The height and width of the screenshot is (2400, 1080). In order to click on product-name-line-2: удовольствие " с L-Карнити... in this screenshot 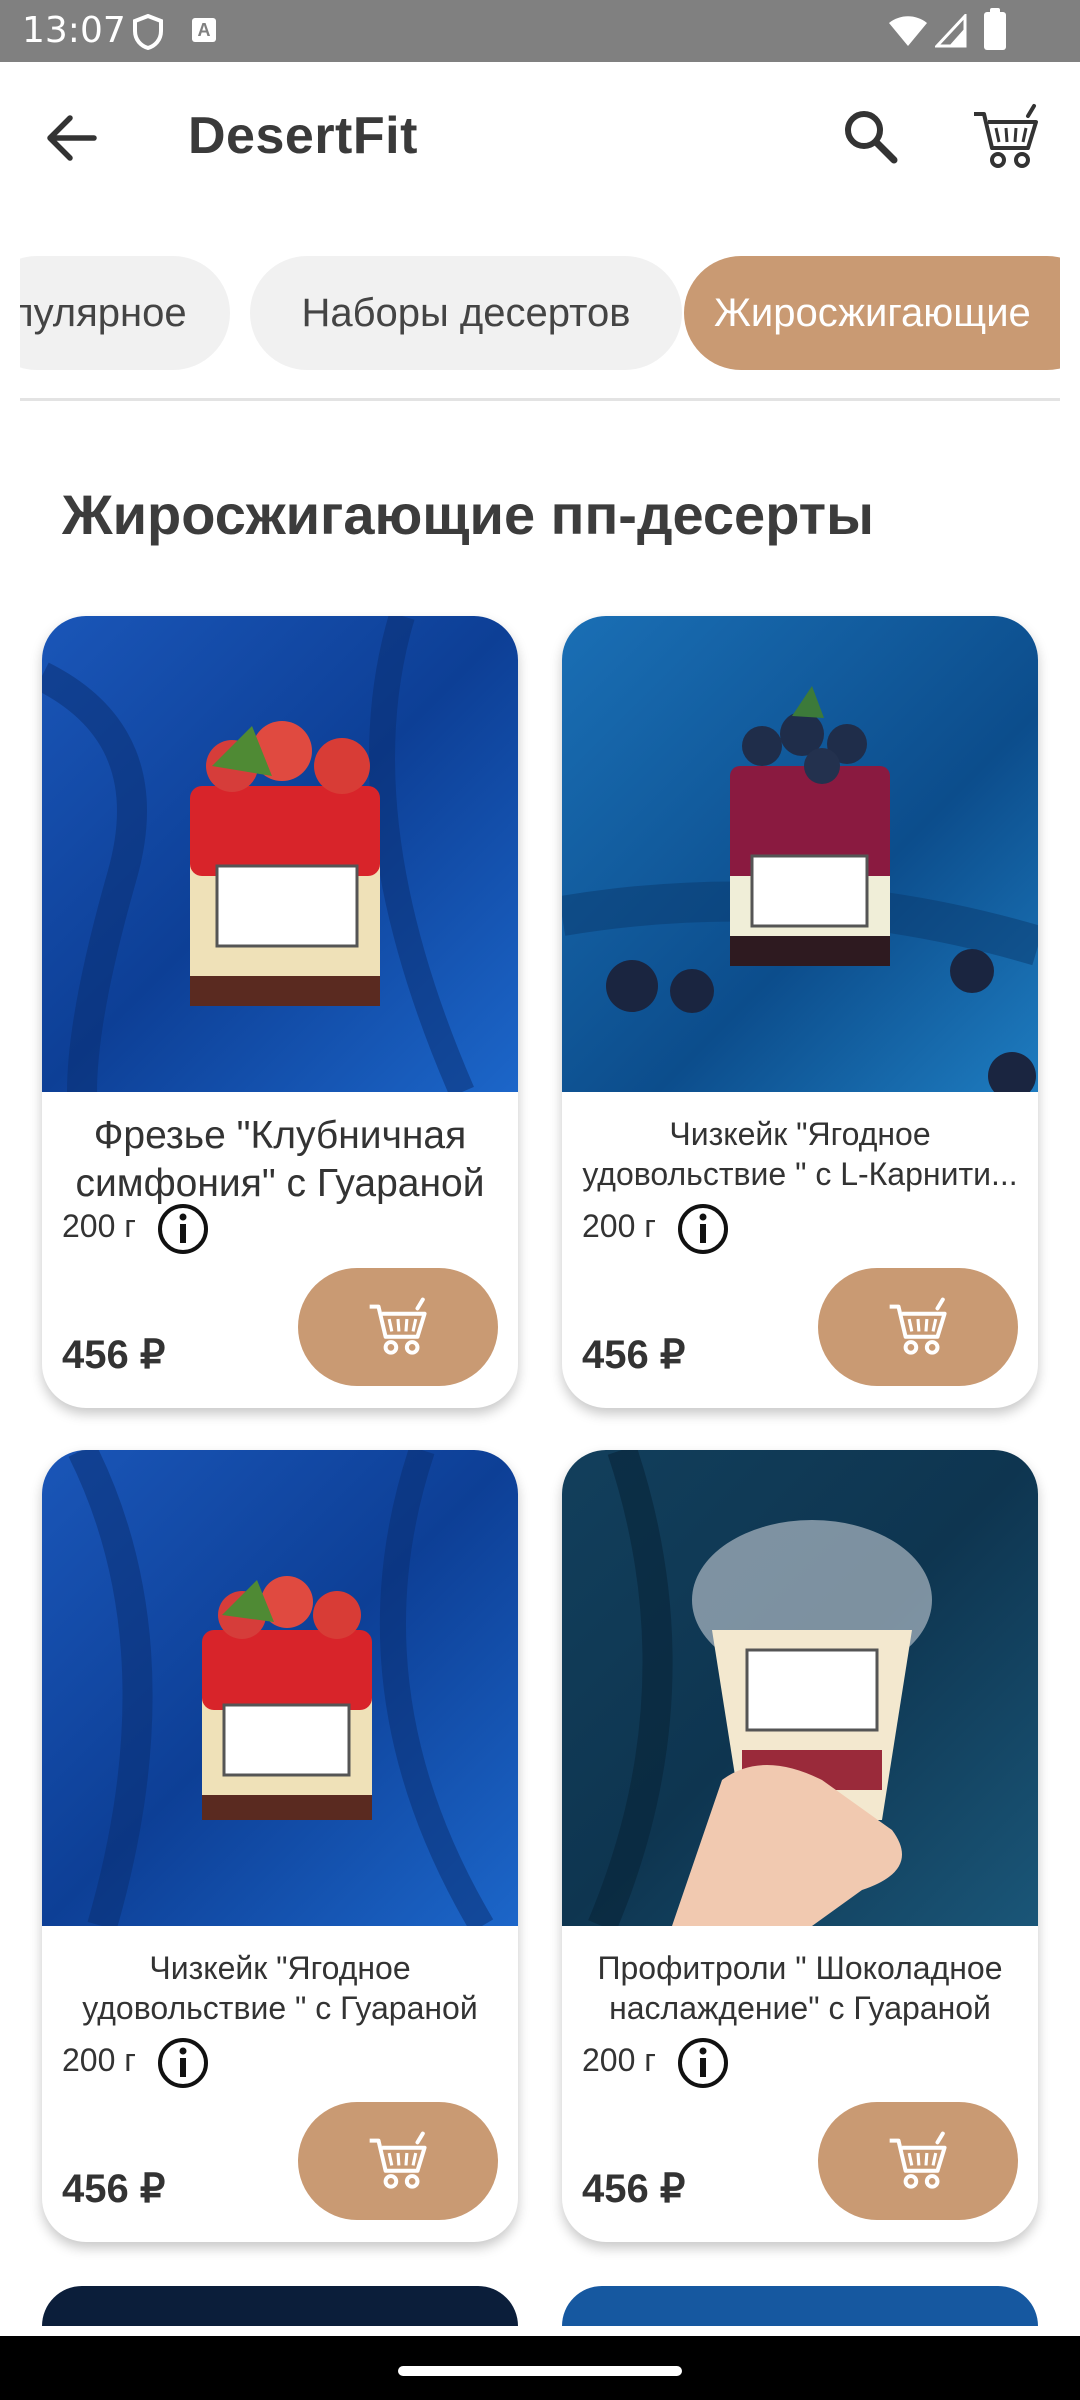, I will do `click(800, 1174)`.